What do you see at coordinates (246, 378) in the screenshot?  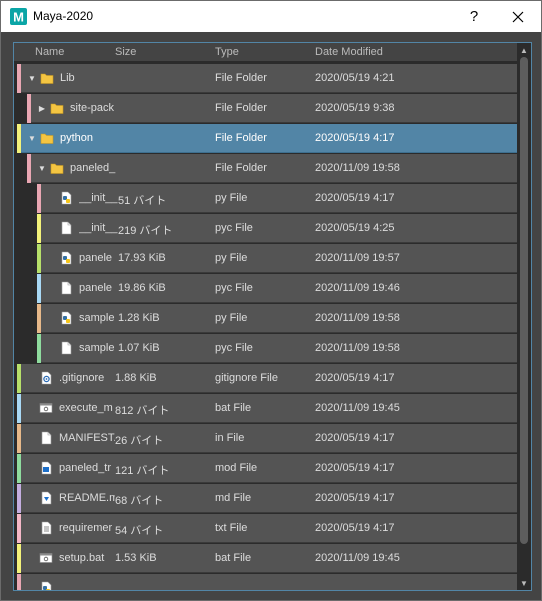 I see `file-type: gitignore File` at bounding box center [246, 378].